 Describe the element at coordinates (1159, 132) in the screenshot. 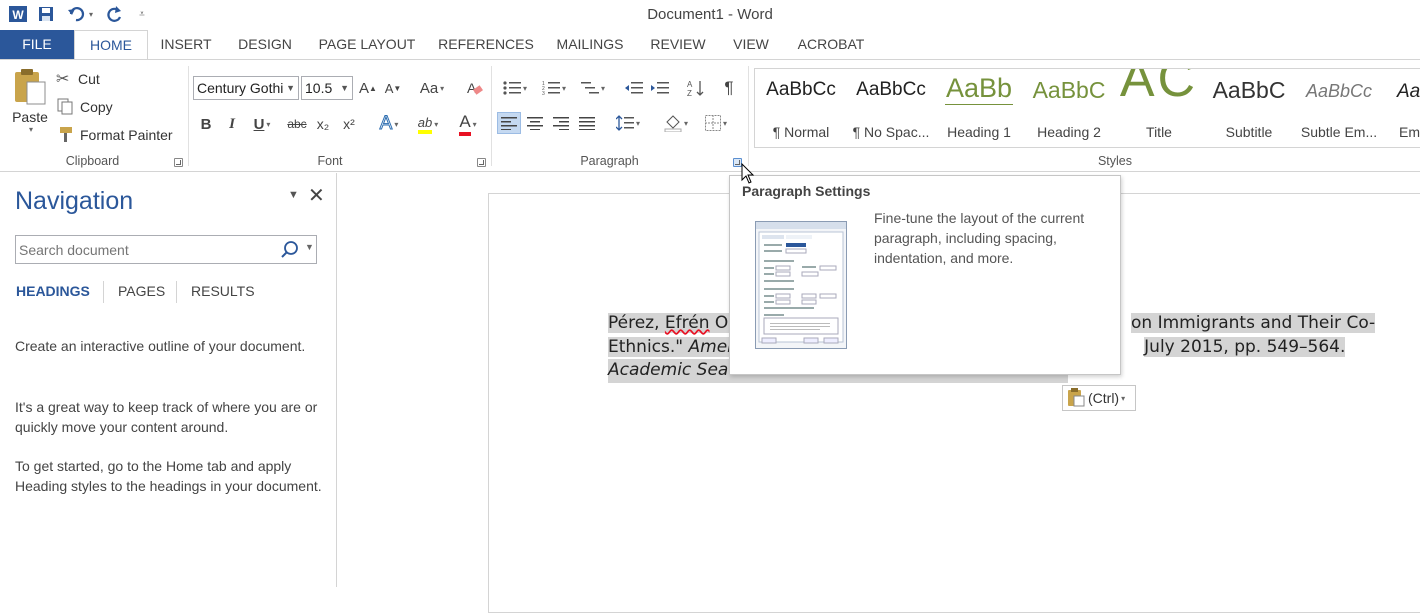

I see `style-name: Title` at that location.